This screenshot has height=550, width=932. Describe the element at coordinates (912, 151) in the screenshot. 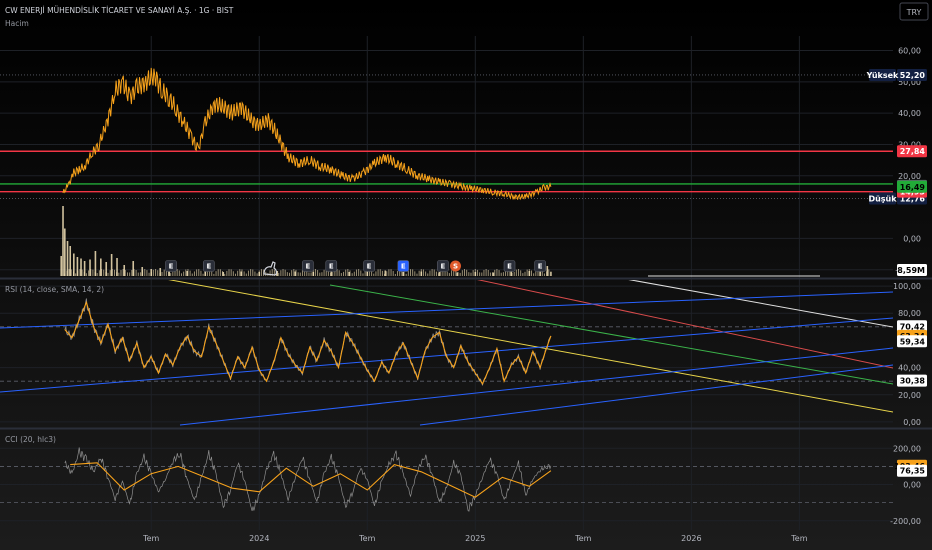

I see `level-price-badge: 27,84` at that location.